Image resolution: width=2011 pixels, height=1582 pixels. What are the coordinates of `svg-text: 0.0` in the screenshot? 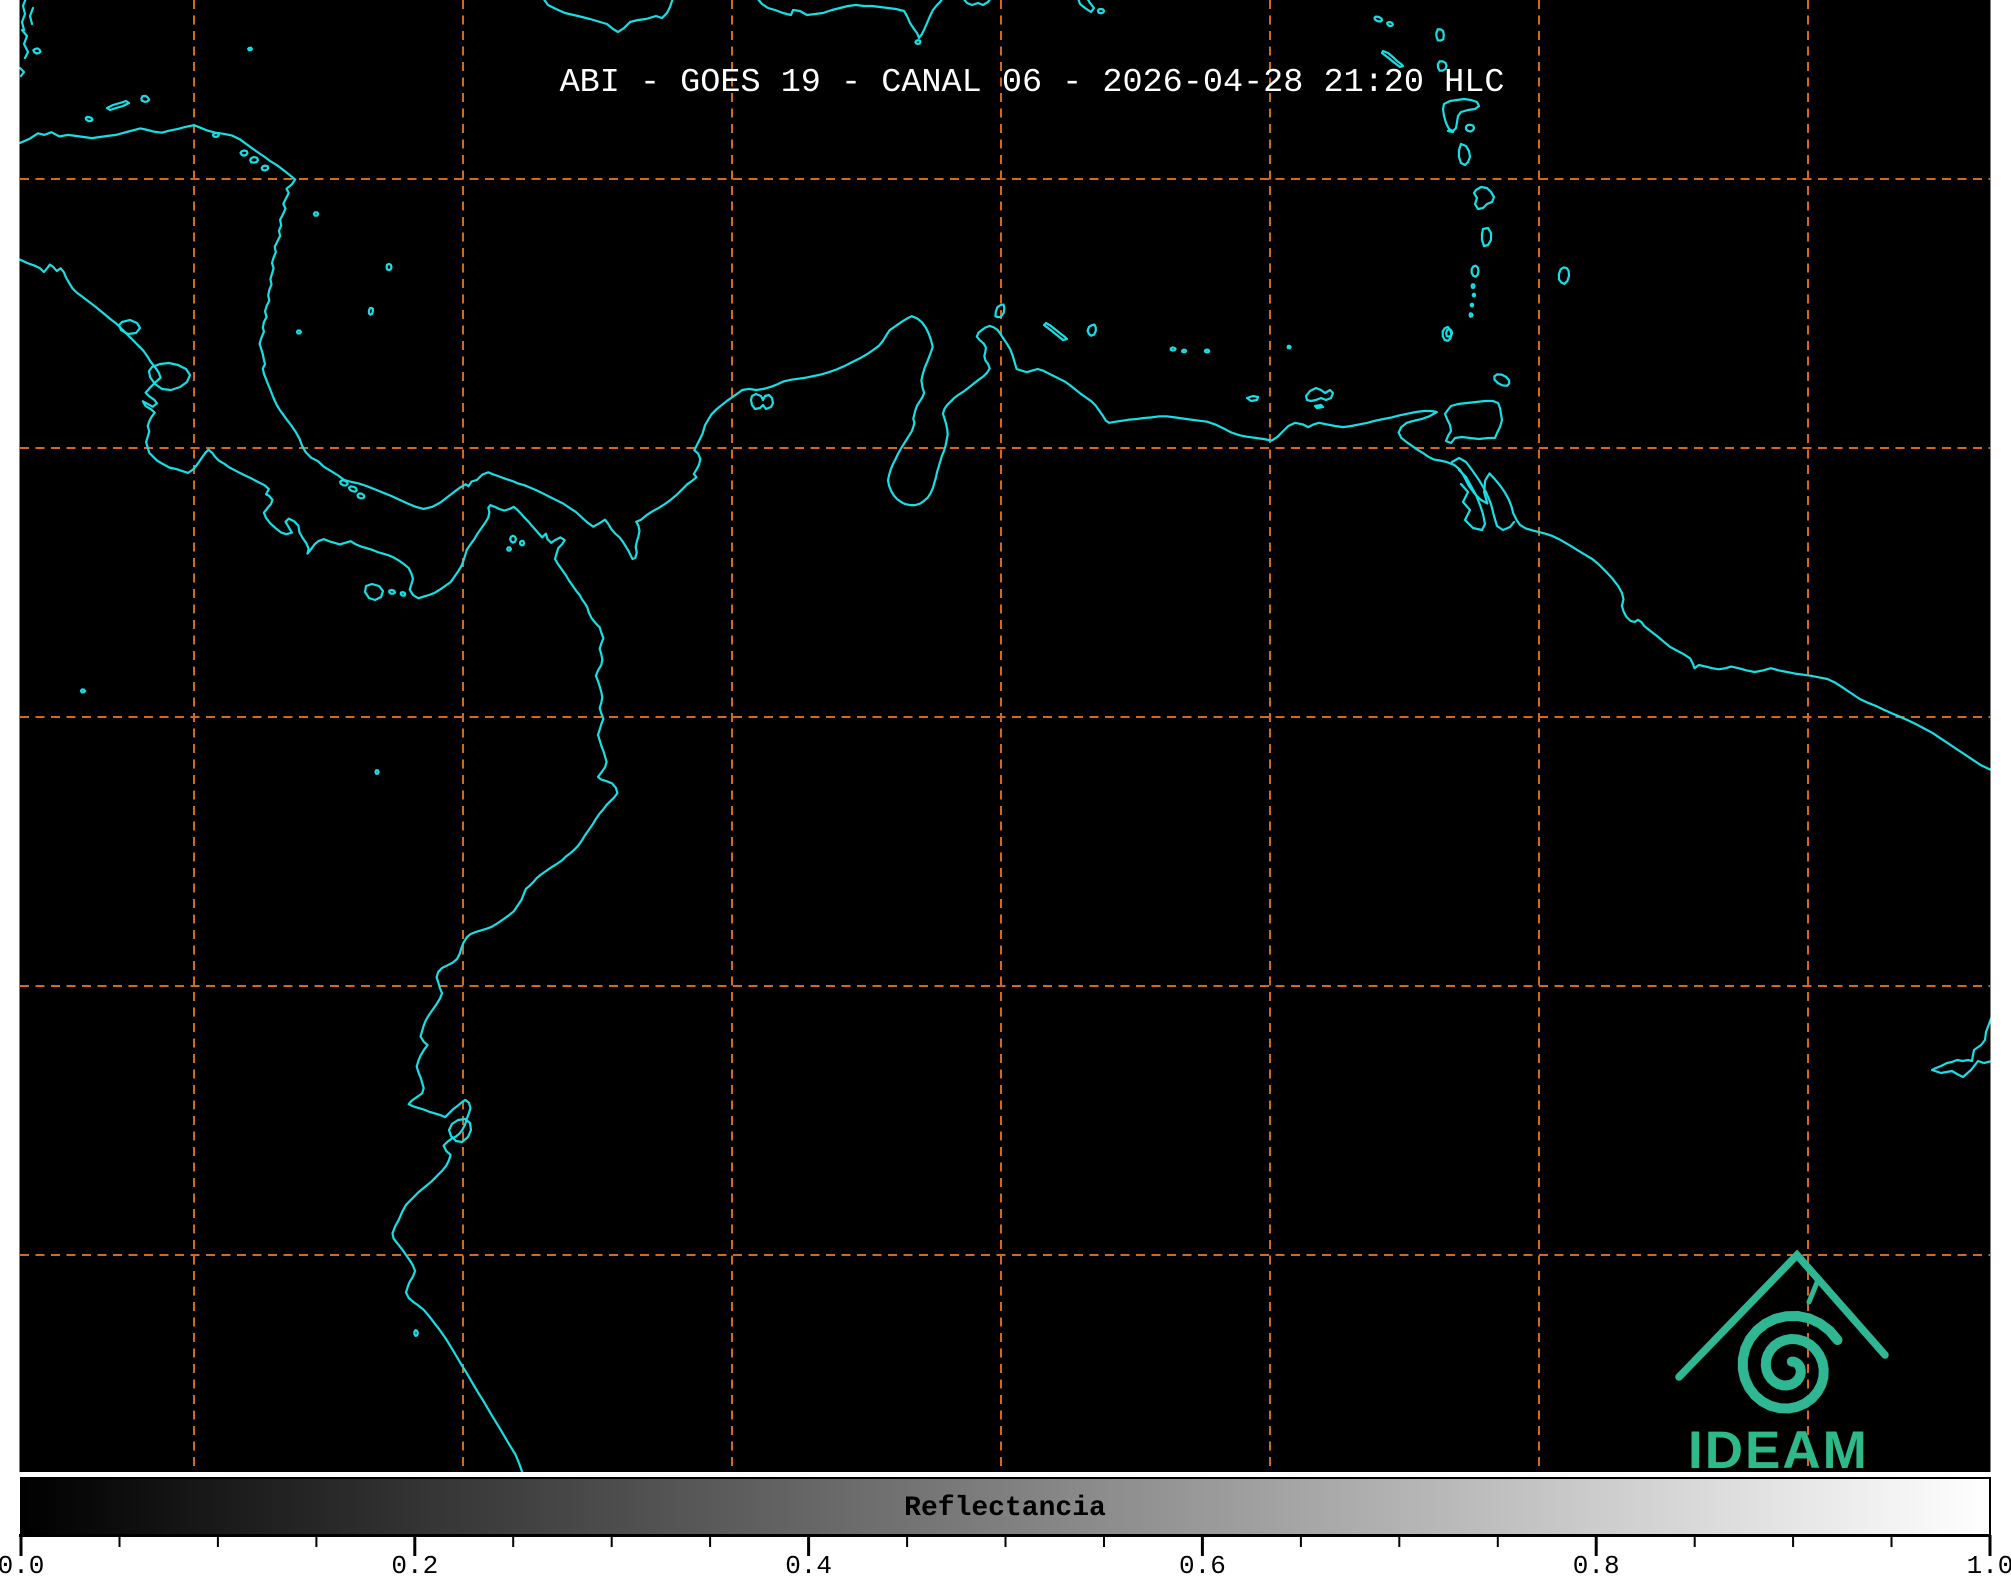 It's located at (22, 1564).